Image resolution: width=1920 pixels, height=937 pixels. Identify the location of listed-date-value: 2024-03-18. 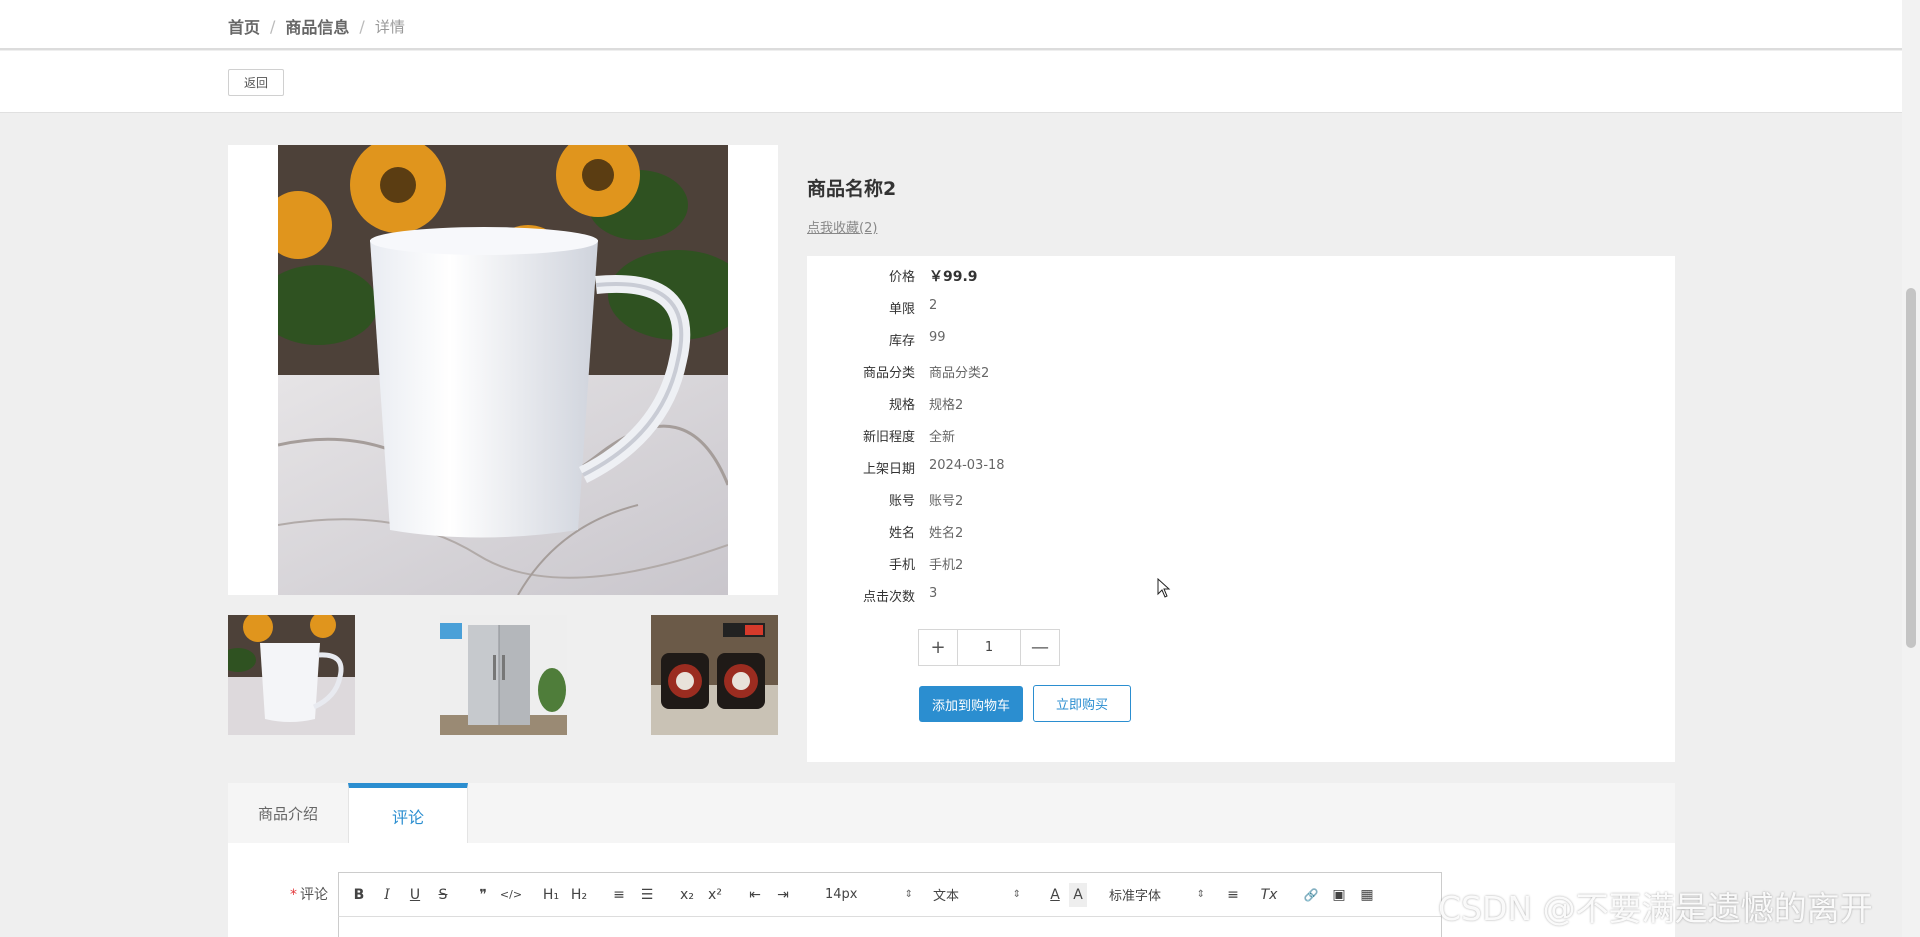
(967, 465).